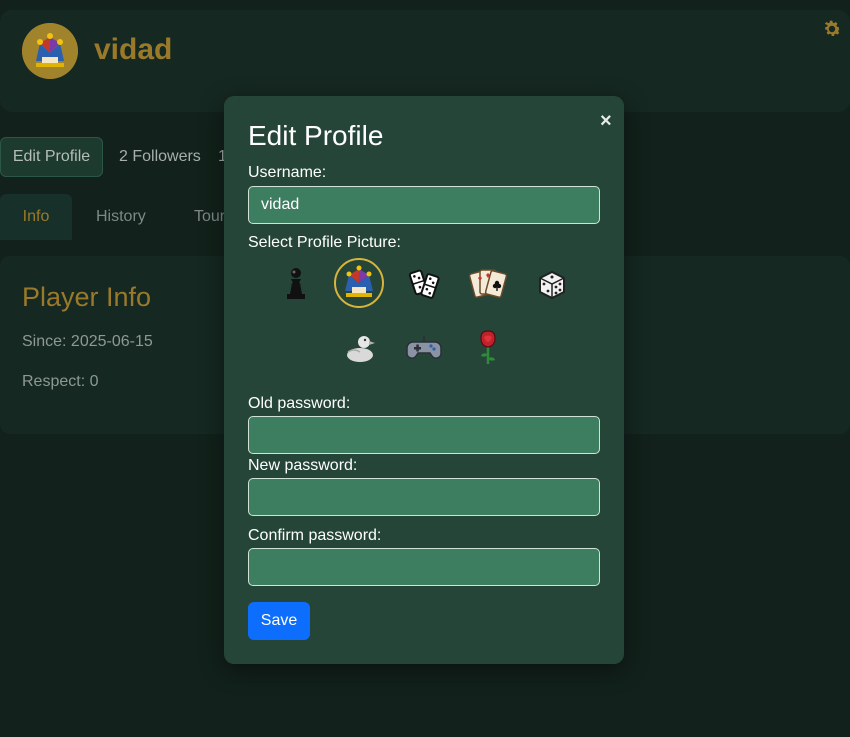 This screenshot has width=850, height=737. Describe the element at coordinates (606, 121) in the screenshot. I see `close-button: ×` at that location.